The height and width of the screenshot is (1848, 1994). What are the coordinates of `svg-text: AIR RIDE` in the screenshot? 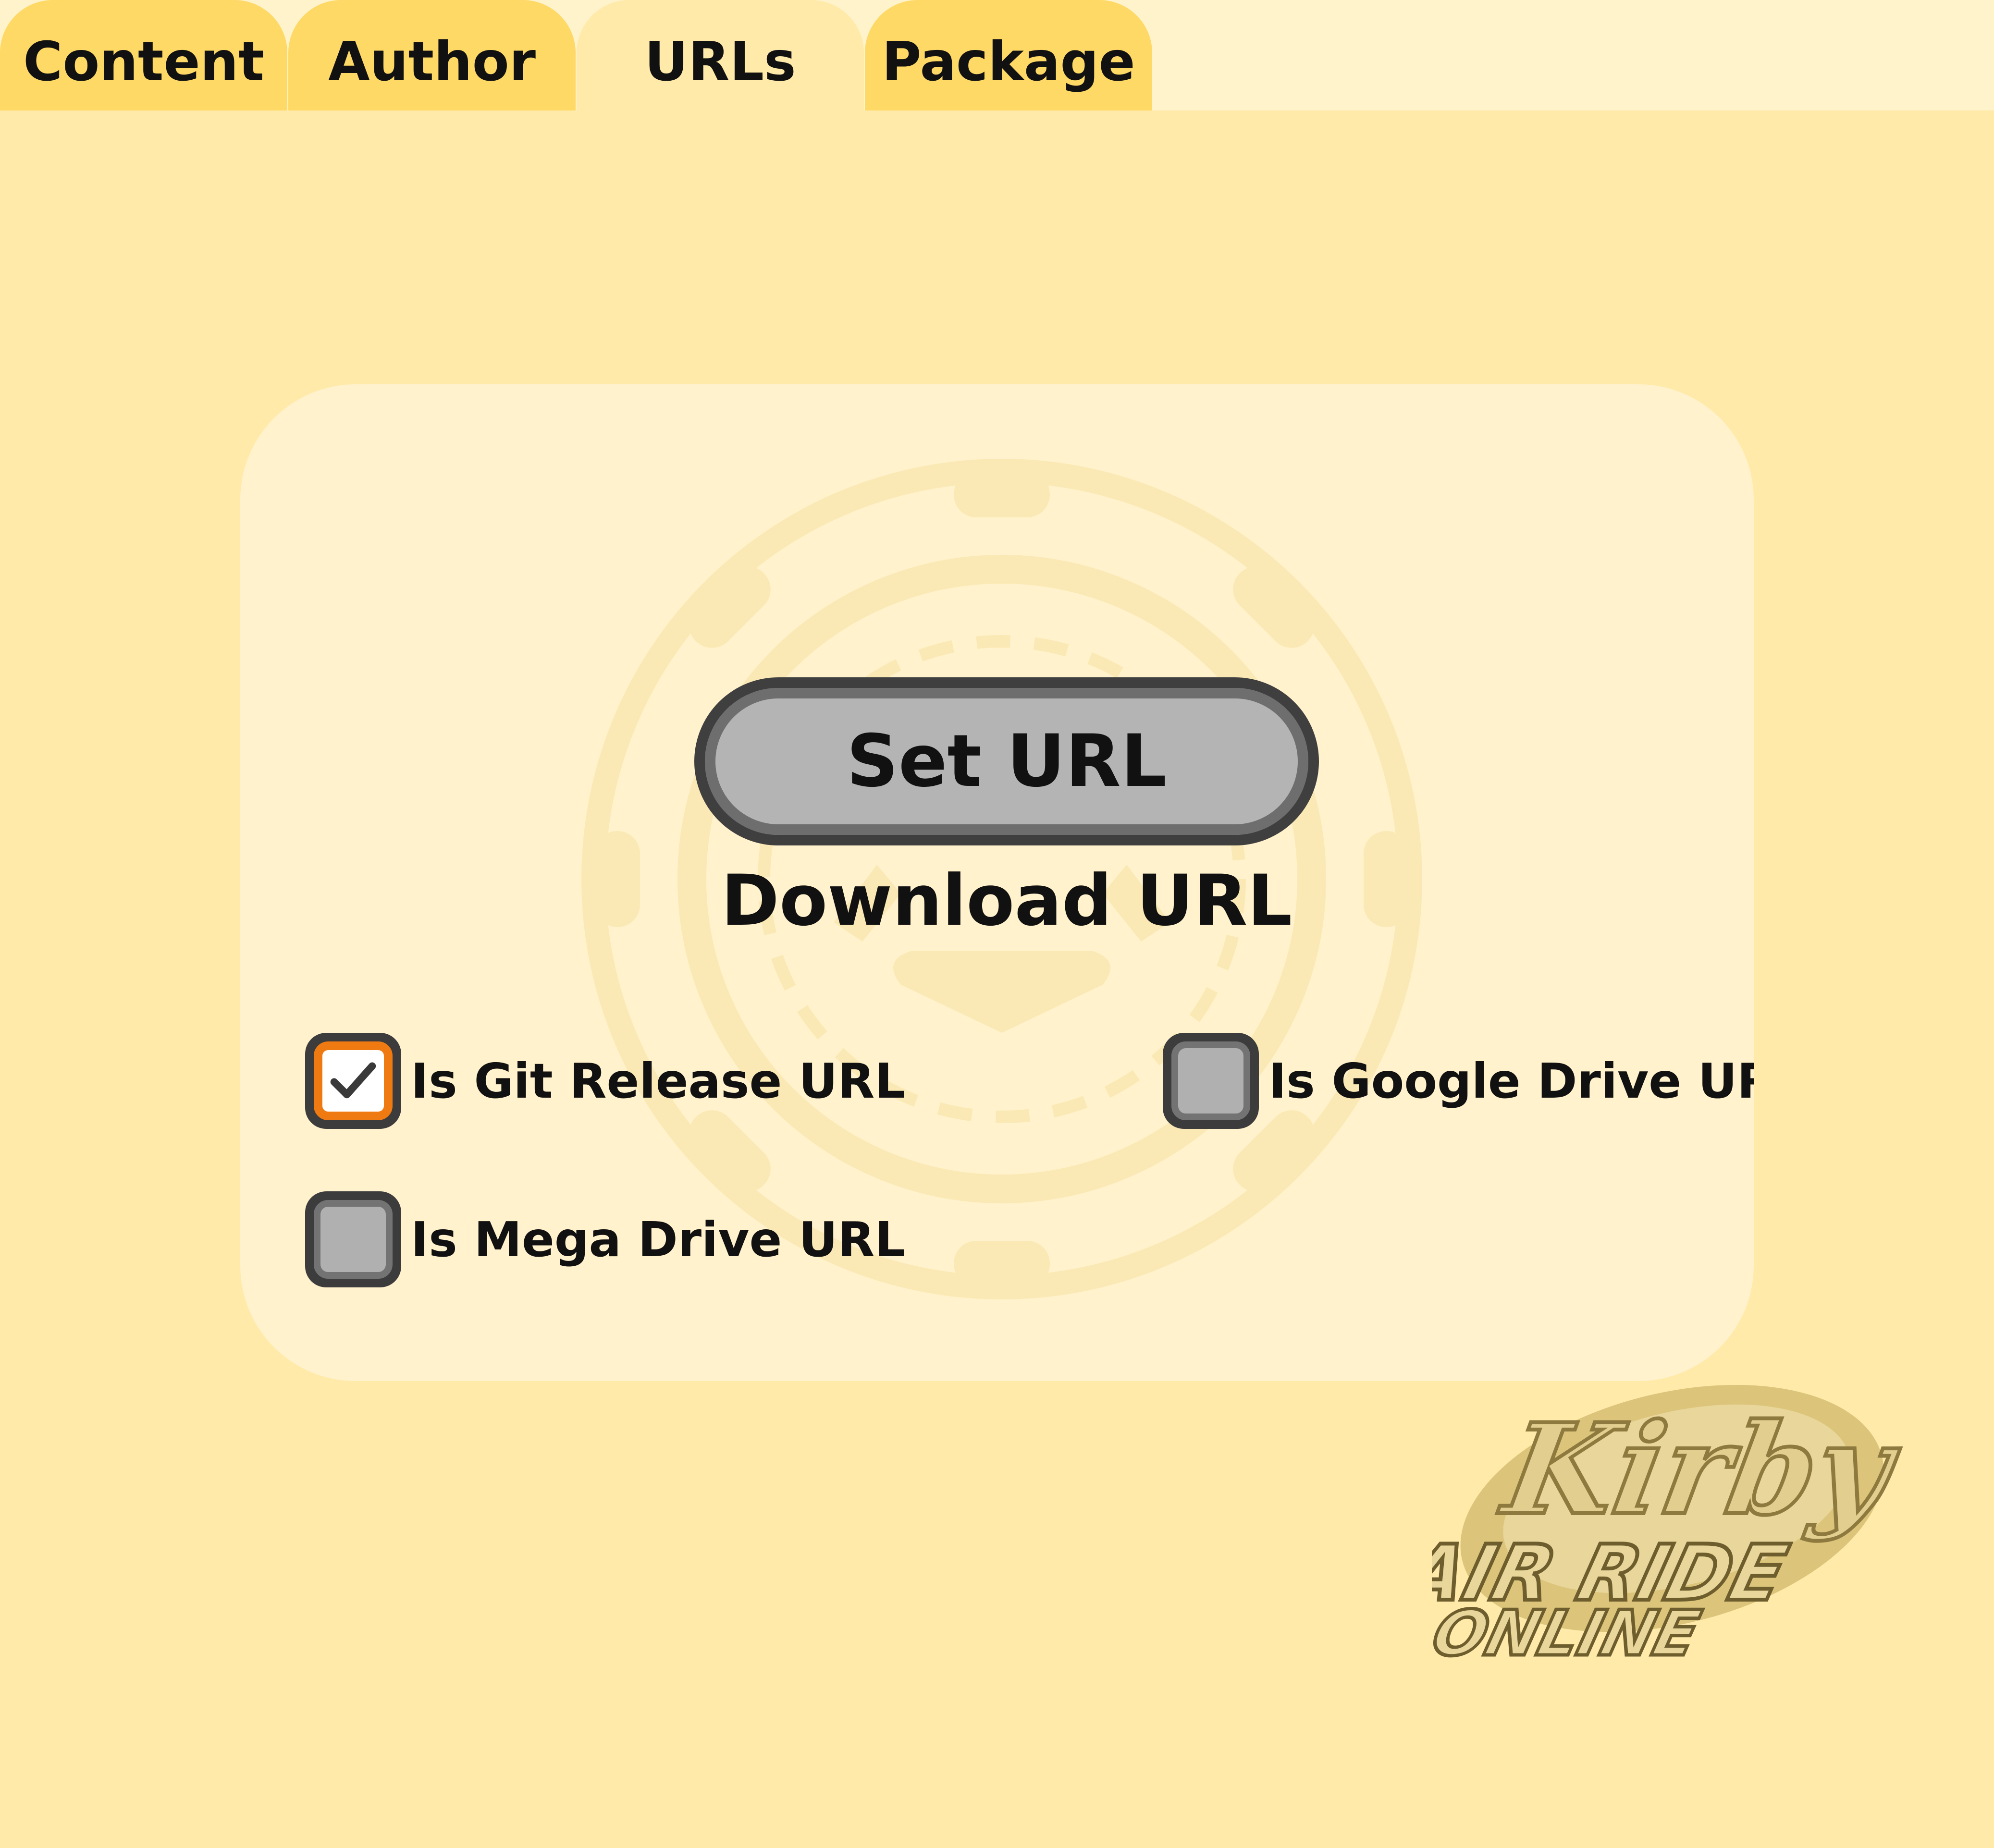 It's located at (1614, 1573).